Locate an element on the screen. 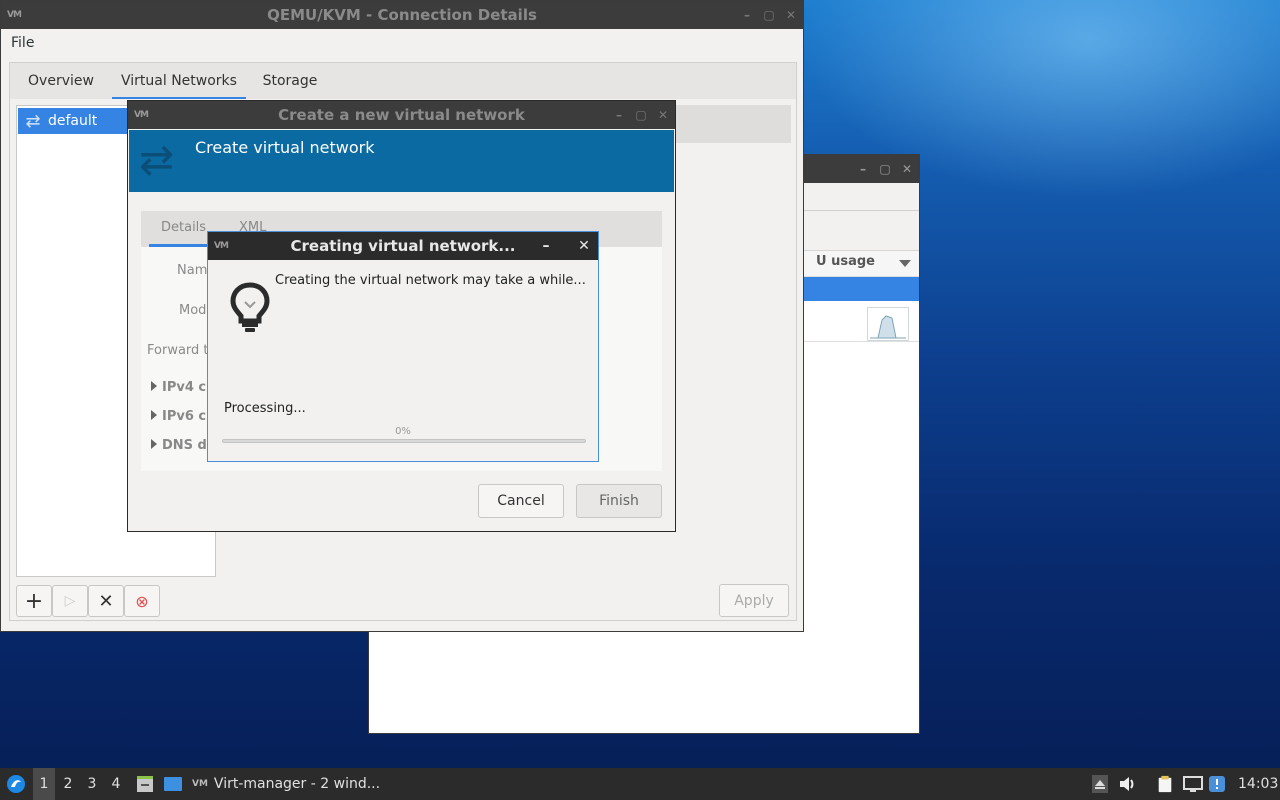 This screenshot has height=800, width=1280. lightbulb-icon is located at coordinates (250, 307).